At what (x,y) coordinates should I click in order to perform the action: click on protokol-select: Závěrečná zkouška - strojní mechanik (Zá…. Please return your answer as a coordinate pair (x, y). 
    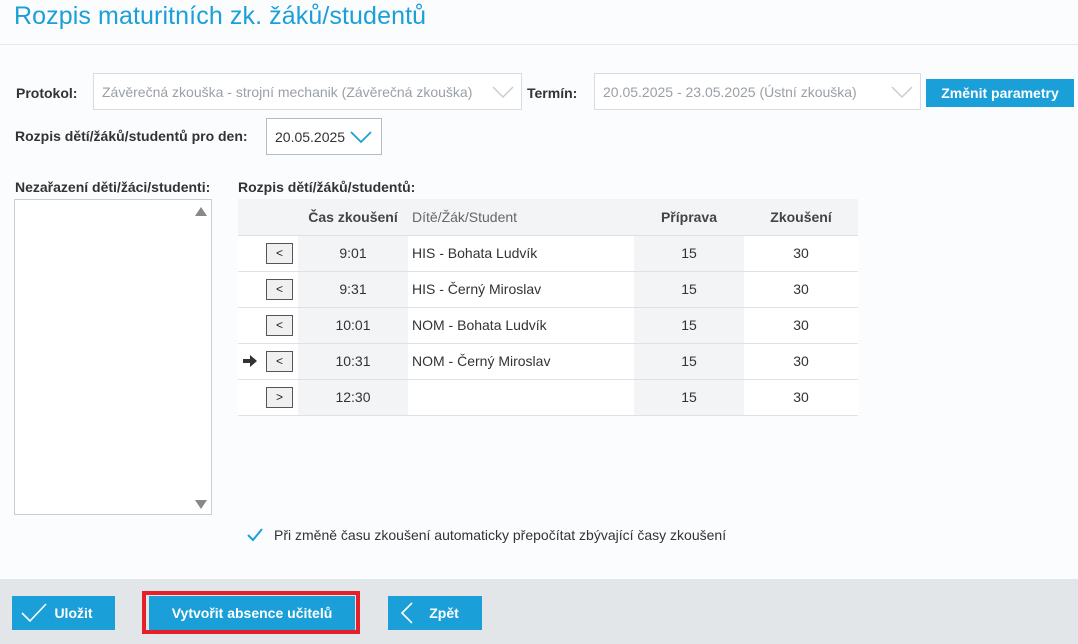
    Looking at the image, I should click on (307, 91).